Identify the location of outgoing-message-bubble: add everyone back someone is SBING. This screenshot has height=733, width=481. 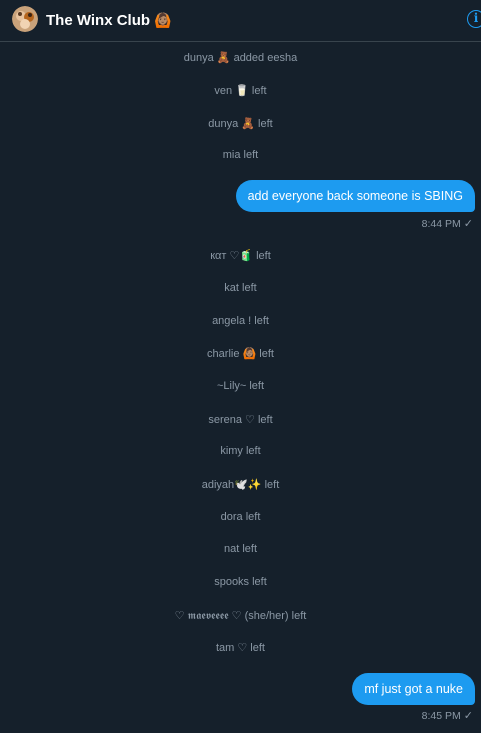
(355, 196).